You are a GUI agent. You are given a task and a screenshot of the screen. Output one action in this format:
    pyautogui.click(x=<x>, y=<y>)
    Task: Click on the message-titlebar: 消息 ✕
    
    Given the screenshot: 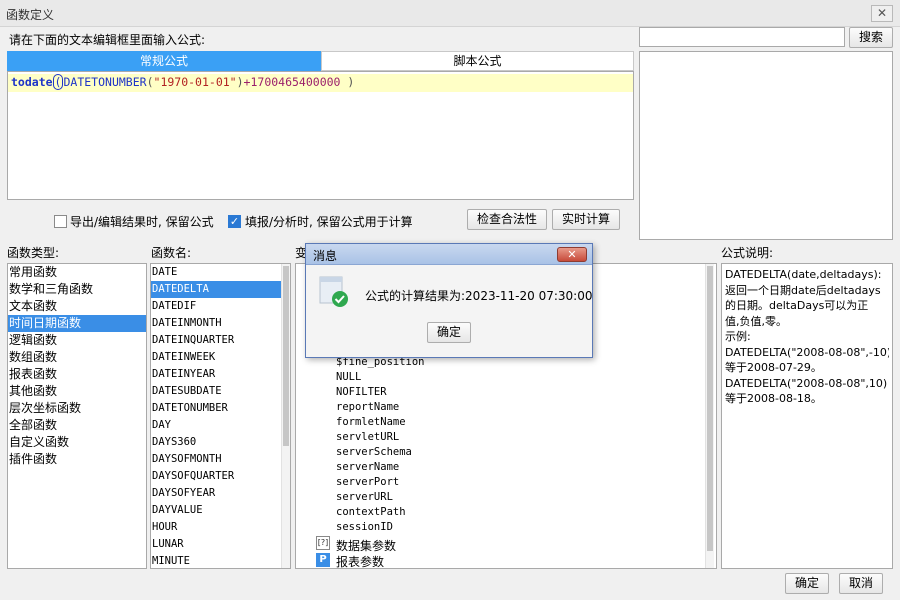 What is the action you would take?
    pyautogui.click(x=449, y=254)
    